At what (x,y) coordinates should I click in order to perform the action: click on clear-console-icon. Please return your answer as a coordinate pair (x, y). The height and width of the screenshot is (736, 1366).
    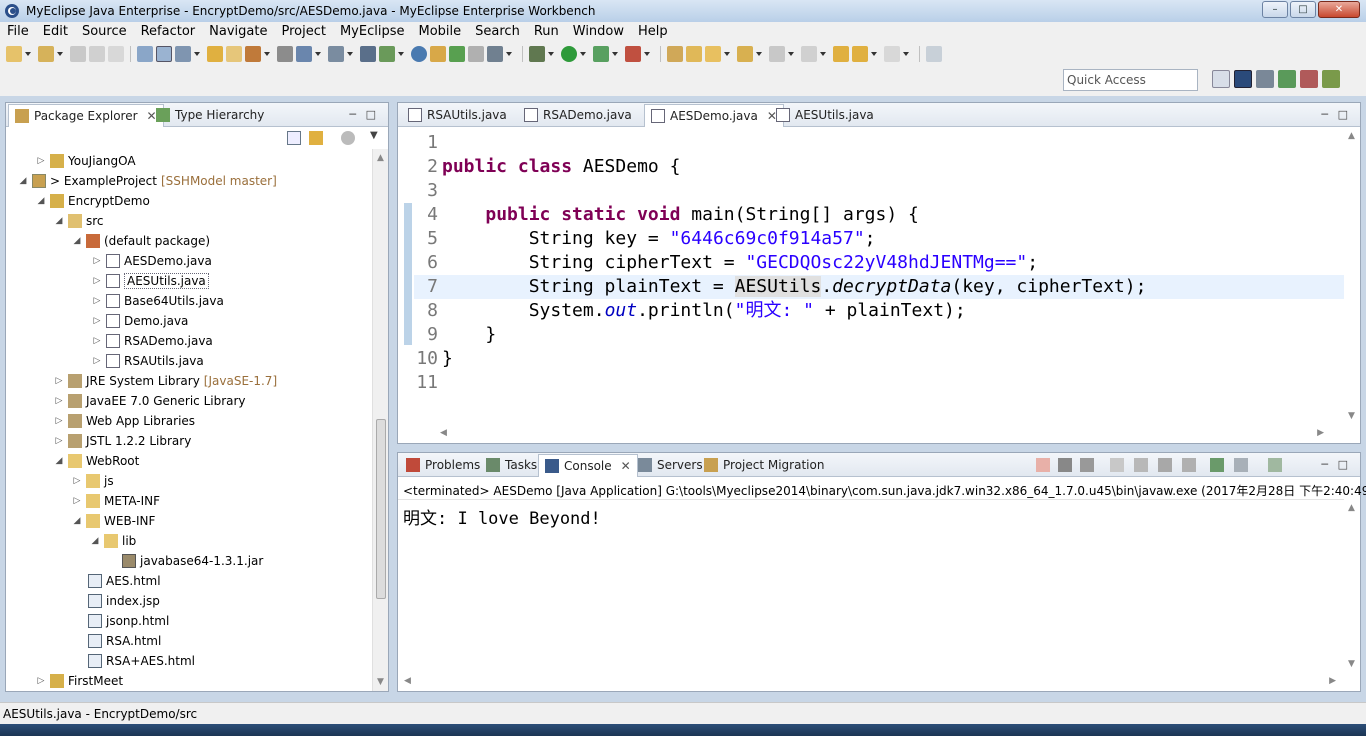
    Looking at the image, I should click on (1117, 465).